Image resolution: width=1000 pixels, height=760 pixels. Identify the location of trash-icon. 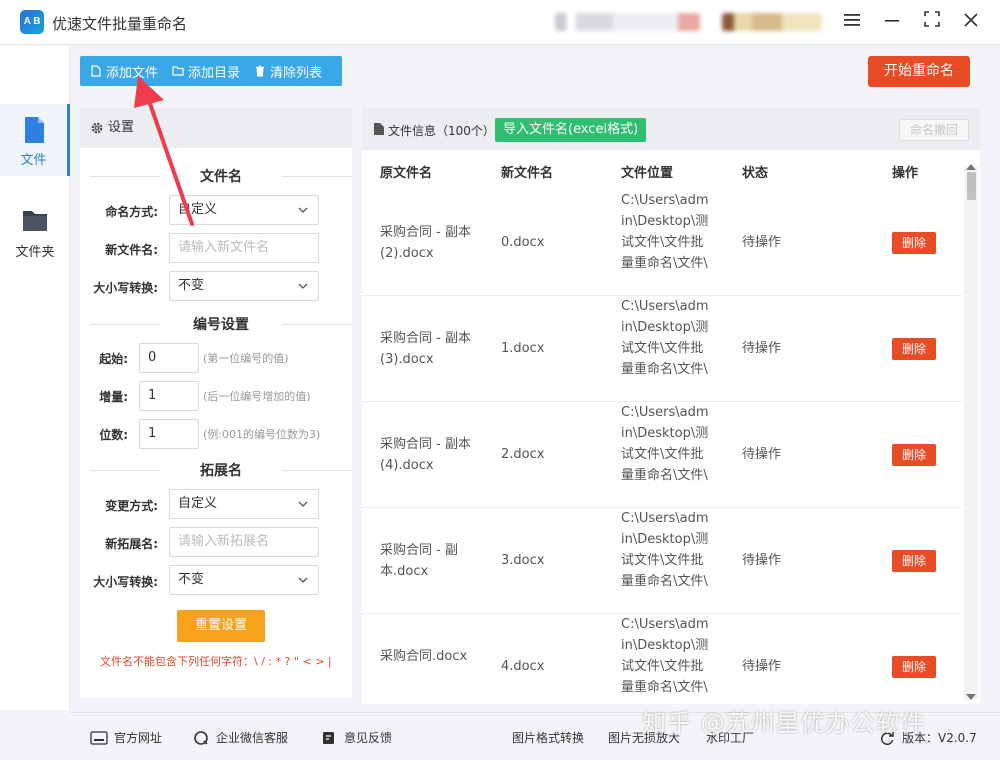
(260, 71).